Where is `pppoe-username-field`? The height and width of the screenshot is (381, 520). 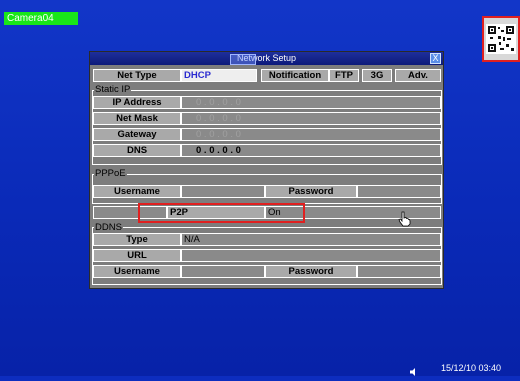 pppoe-username-field is located at coordinates (223, 191).